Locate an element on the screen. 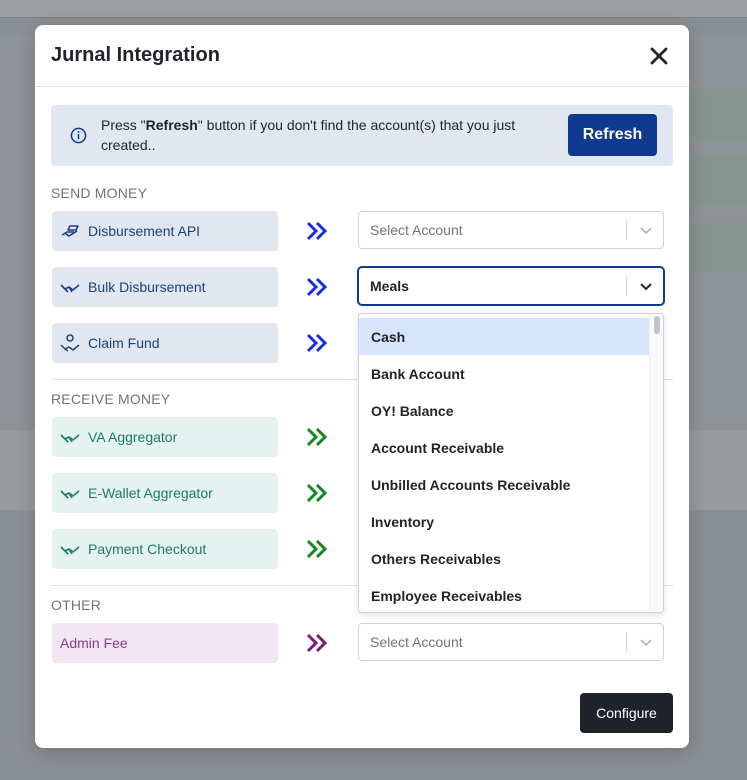  dropdown-option: Account Receivable is located at coordinates (504, 447).